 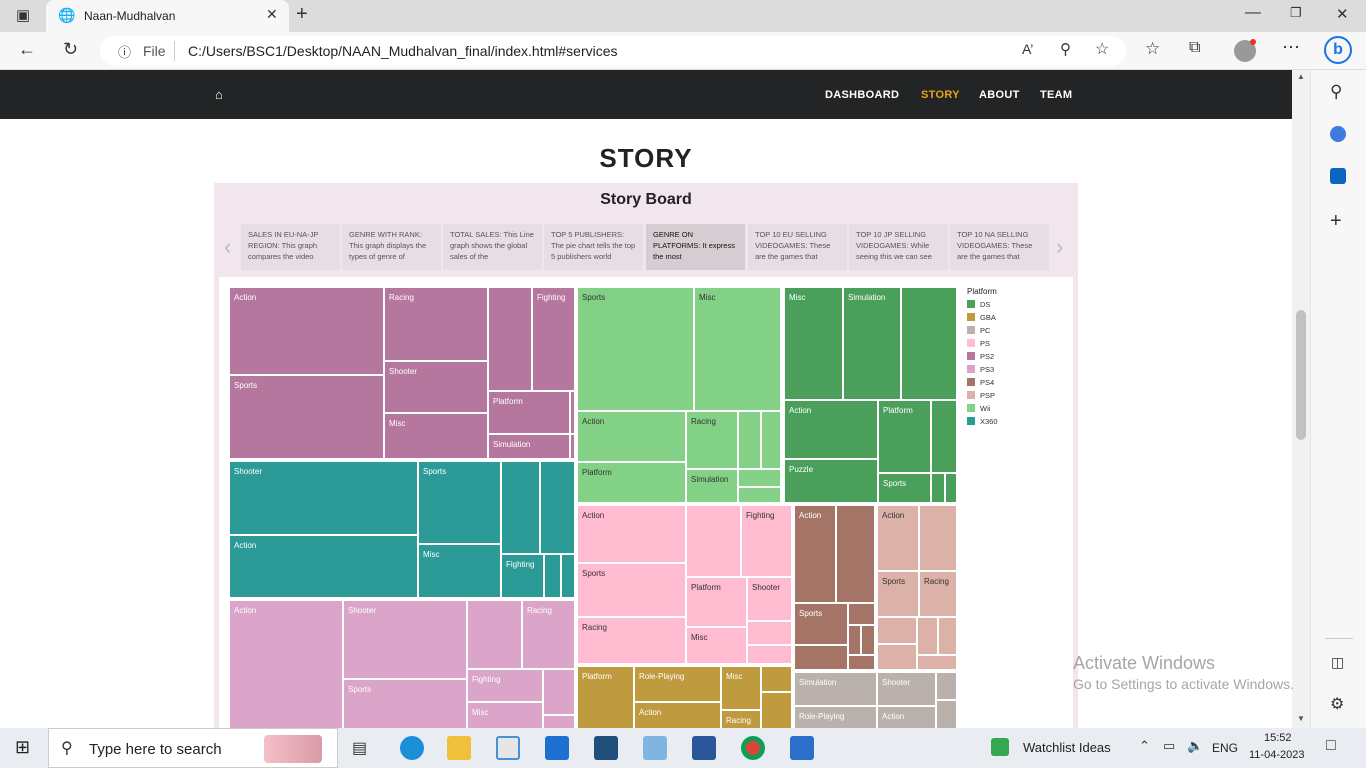 I want to click on new-tab-button: +, so click(x=302, y=14).